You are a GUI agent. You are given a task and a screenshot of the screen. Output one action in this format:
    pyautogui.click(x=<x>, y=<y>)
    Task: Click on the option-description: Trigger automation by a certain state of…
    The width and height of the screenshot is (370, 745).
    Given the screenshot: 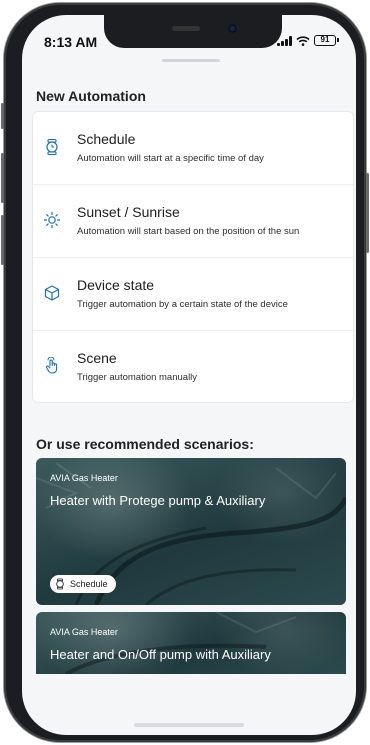 What is the action you would take?
    pyautogui.click(x=182, y=304)
    